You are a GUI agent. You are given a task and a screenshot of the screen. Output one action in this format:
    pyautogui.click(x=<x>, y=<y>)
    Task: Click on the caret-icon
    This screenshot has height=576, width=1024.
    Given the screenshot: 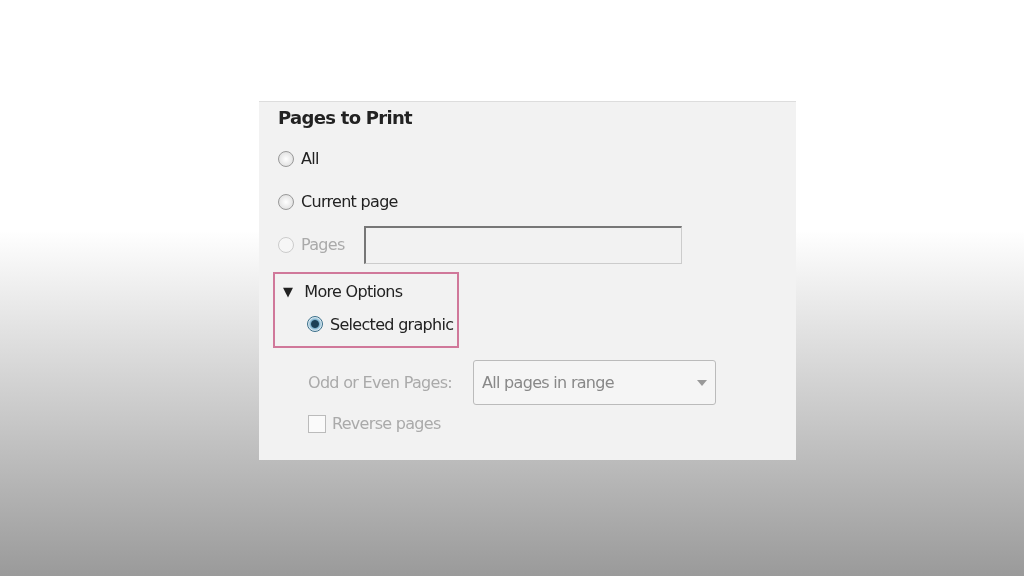 What is the action you would take?
    pyautogui.click(x=702, y=382)
    